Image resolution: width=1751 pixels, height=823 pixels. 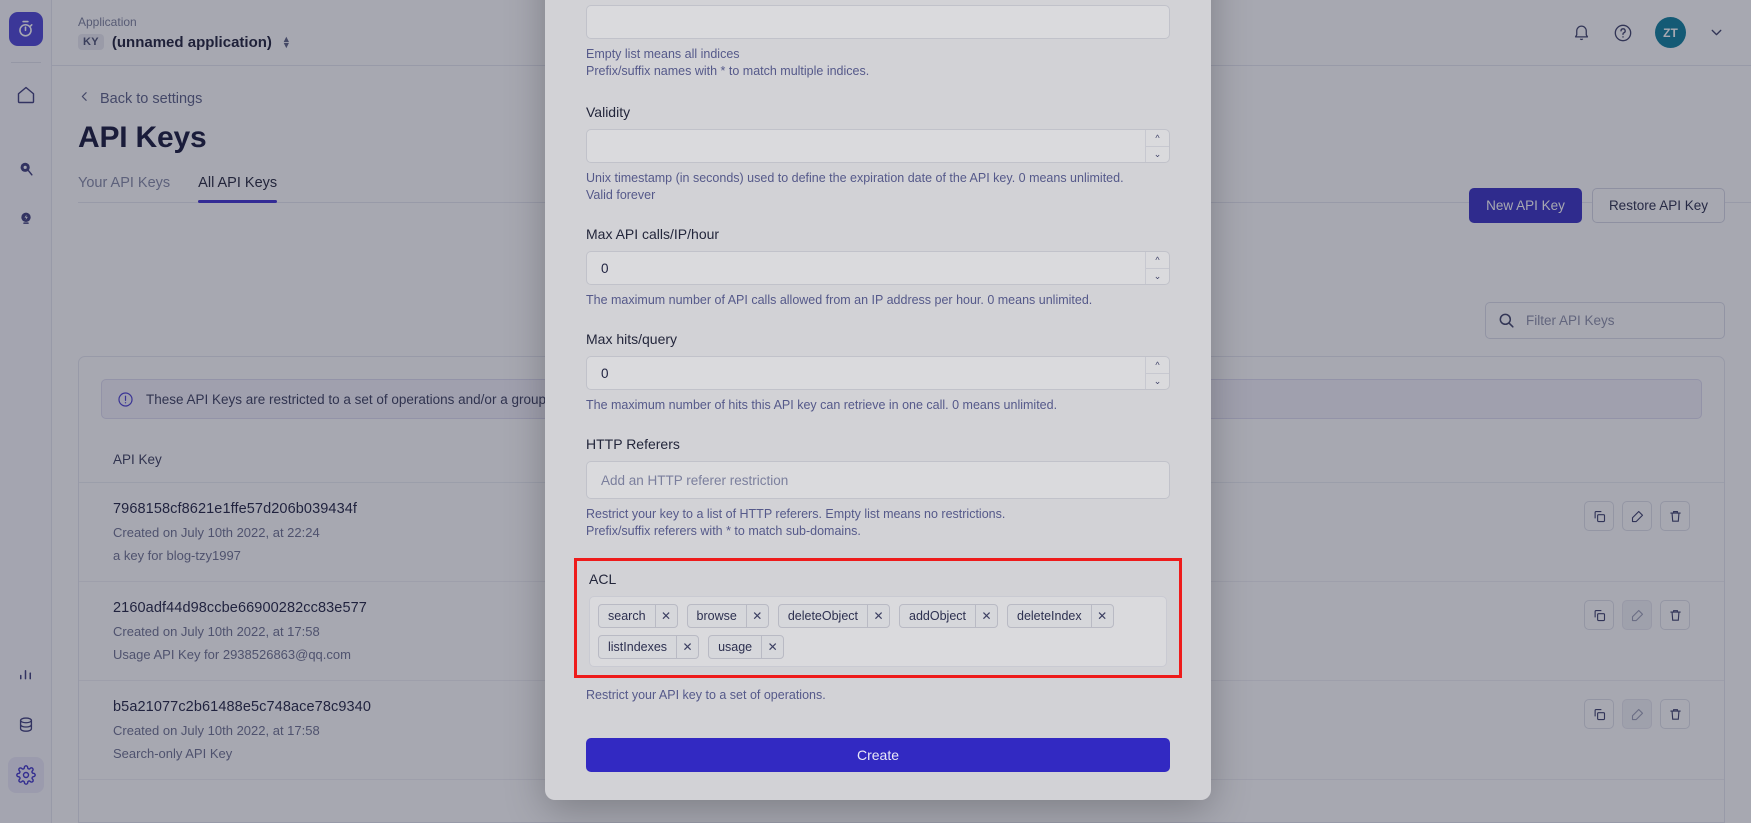 I want to click on http-referers-input-shell, so click(x=878, y=480).